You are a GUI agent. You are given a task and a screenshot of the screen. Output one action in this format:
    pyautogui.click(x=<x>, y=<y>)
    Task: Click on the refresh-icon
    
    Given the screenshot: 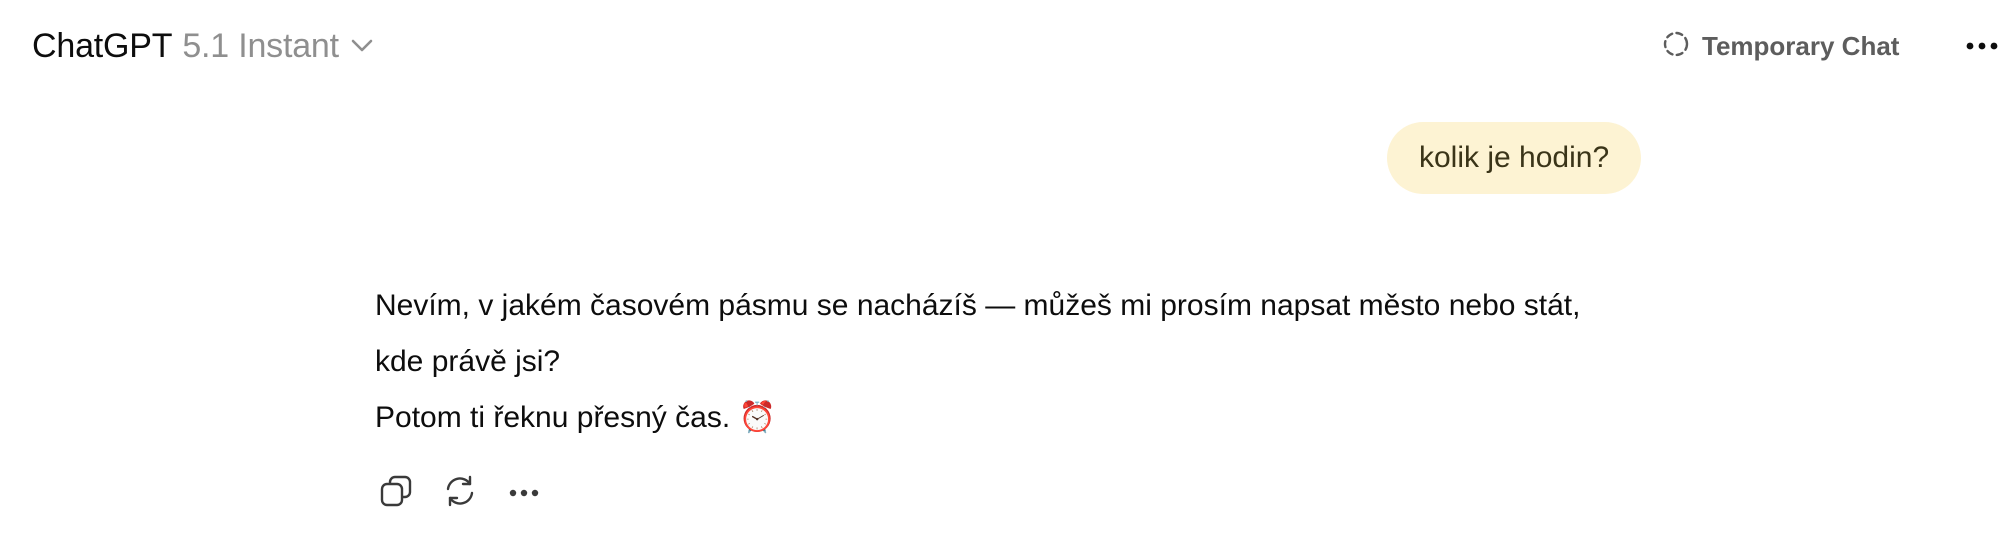 What is the action you would take?
    pyautogui.click(x=460, y=493)
    